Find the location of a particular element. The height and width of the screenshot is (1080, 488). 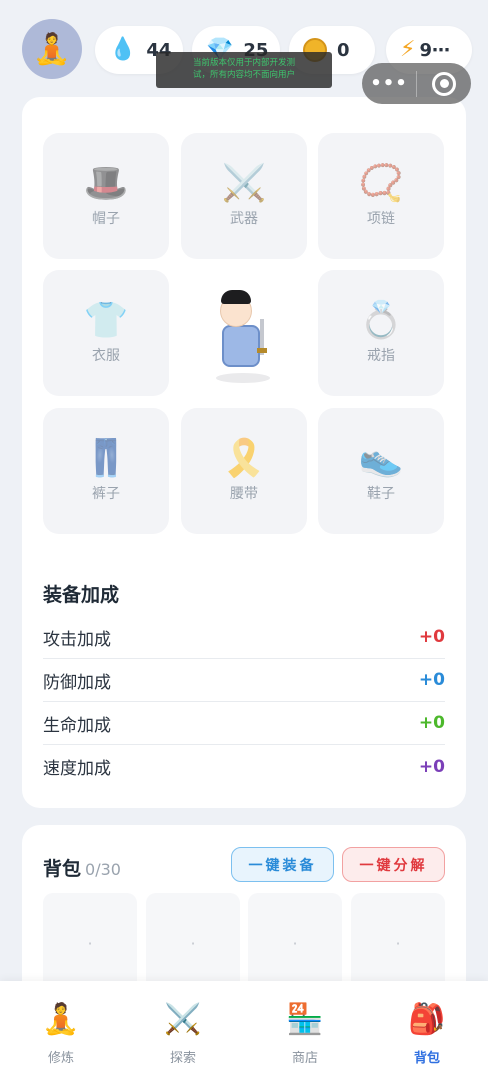

slot-label: 腰带 is located at coordinates (244, 494).